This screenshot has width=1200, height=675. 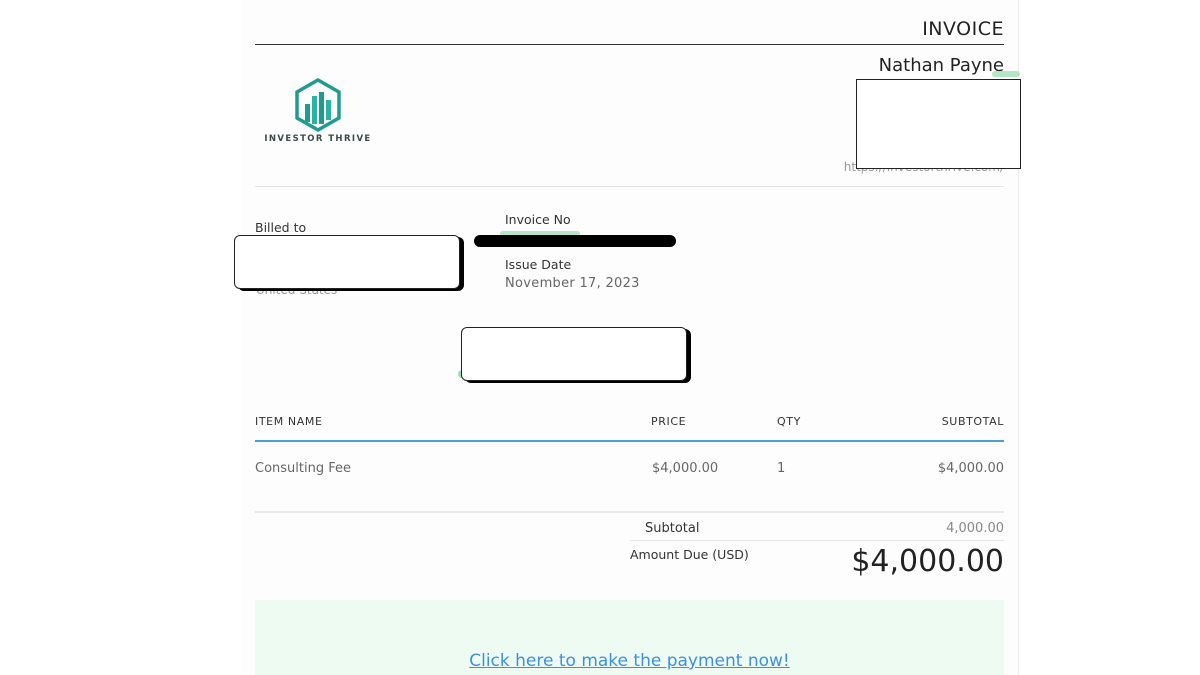 I want to click on table-header-divider, so click(x=629, y=441).